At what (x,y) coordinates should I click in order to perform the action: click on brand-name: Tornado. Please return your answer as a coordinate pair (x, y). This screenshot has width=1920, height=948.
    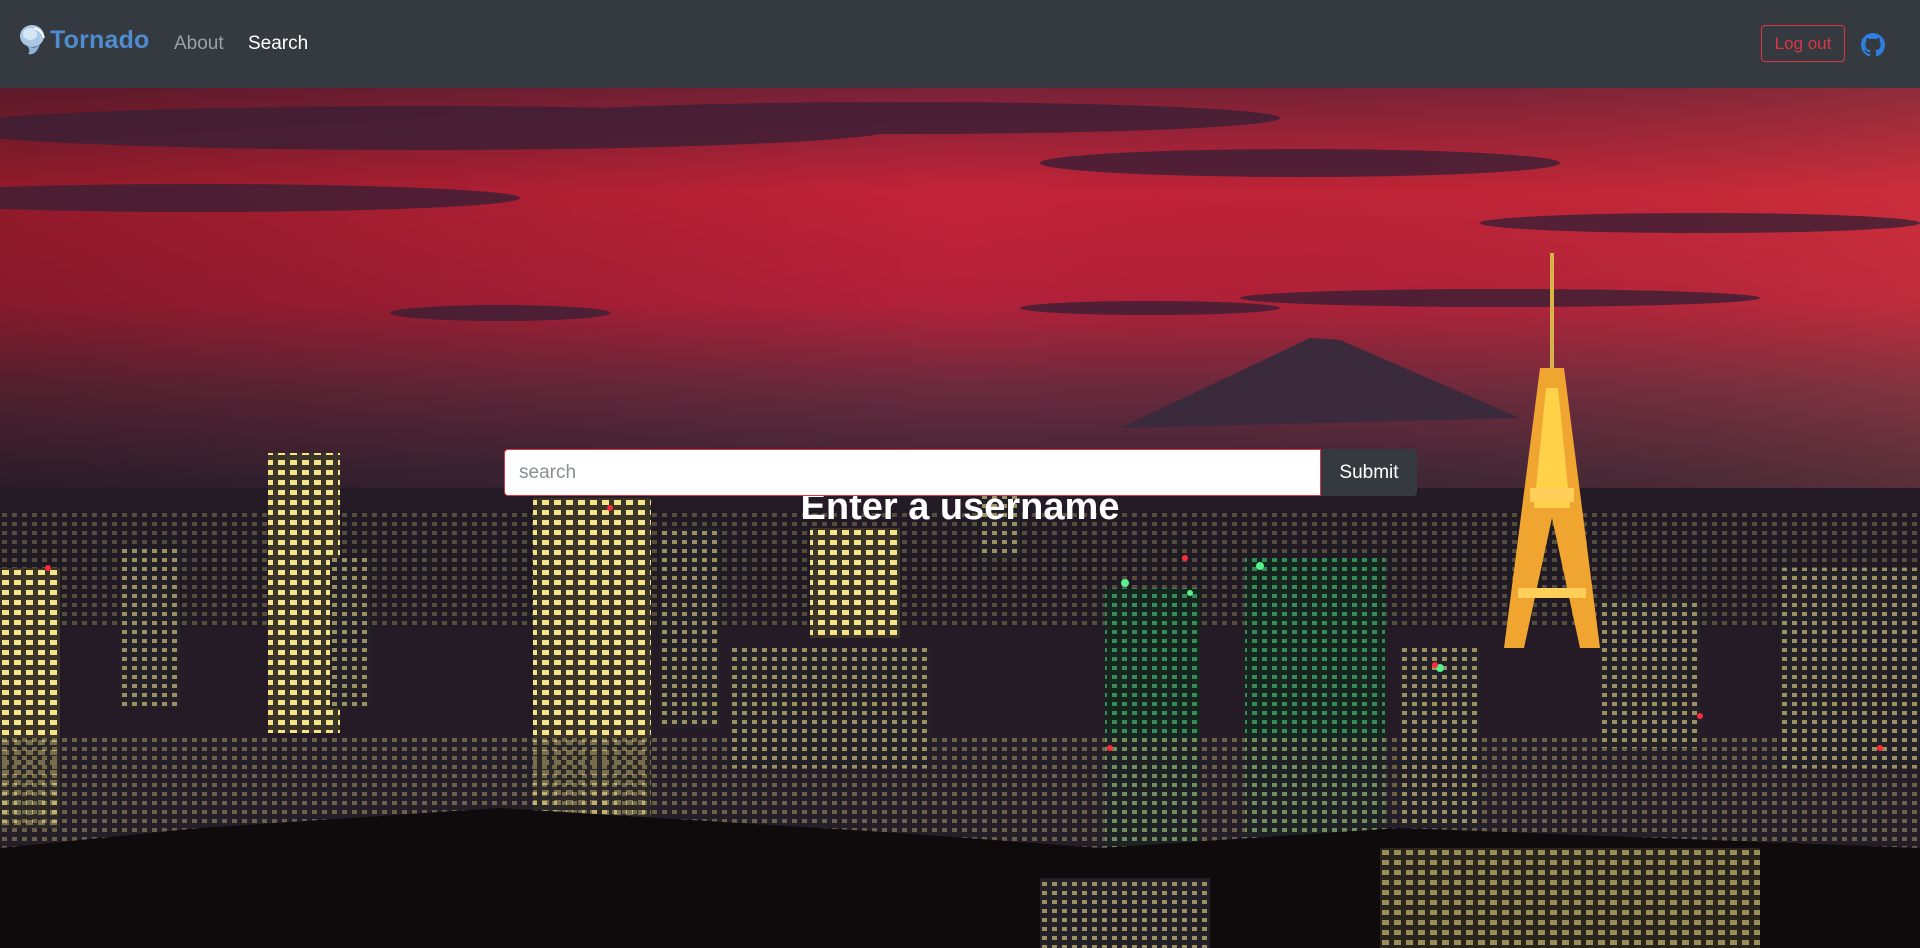
    Looking at the image, I should click on (100, 39).